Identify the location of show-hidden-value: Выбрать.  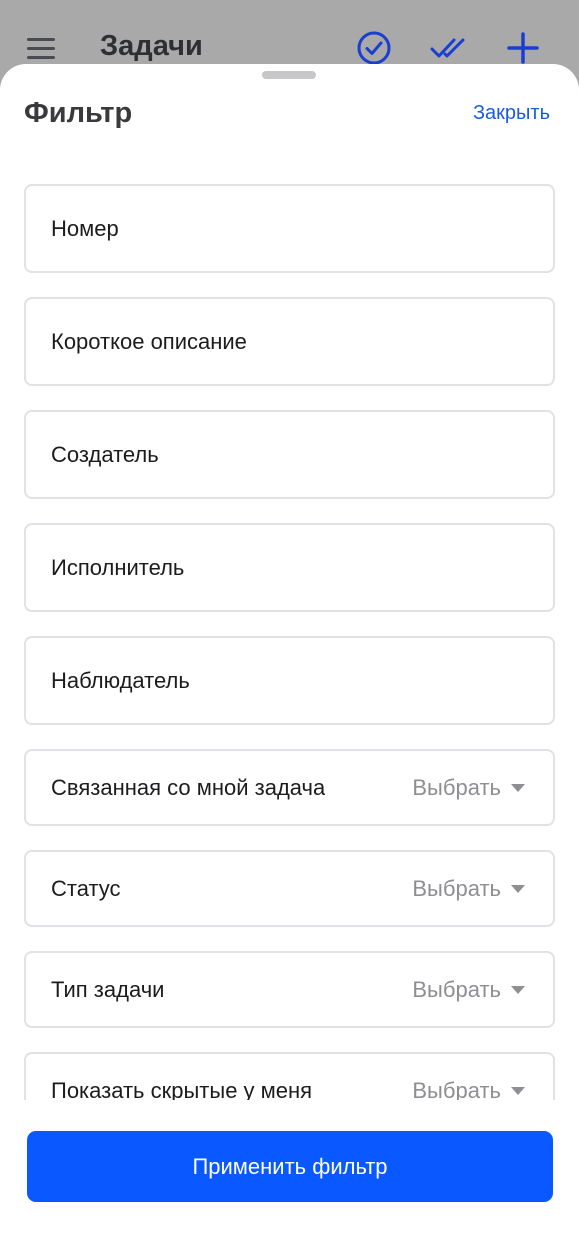
(456, 1089).